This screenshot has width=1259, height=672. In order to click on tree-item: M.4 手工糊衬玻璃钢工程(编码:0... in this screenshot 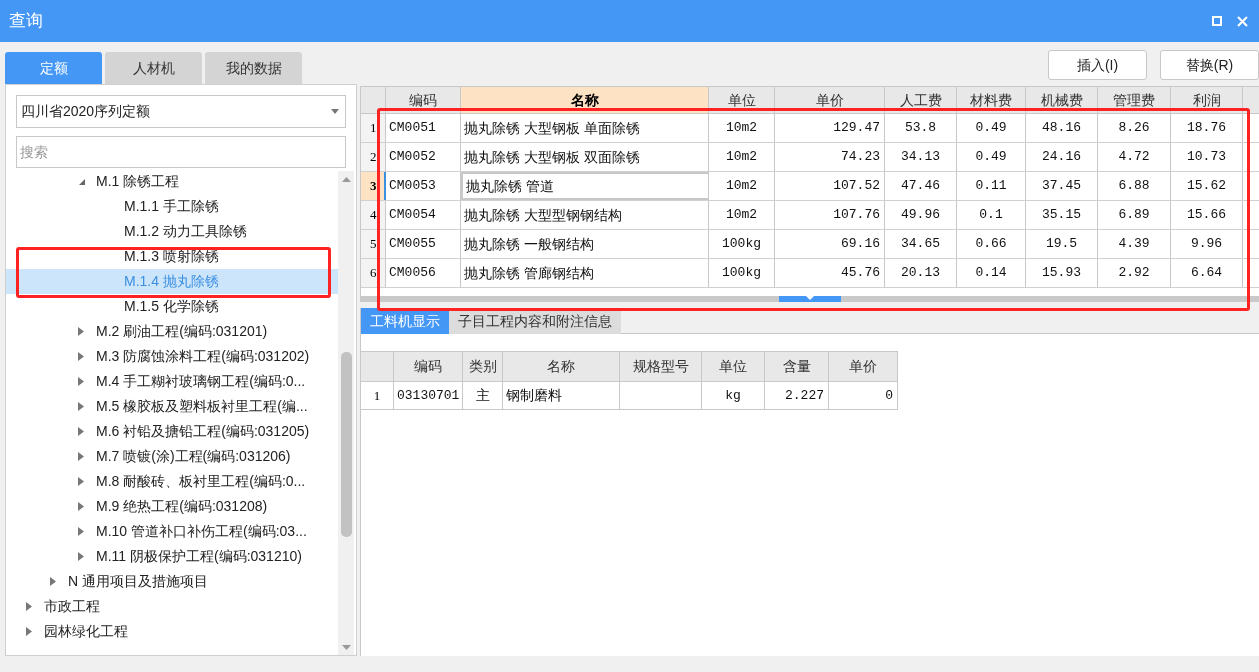, I will do `click(172, 381)`.